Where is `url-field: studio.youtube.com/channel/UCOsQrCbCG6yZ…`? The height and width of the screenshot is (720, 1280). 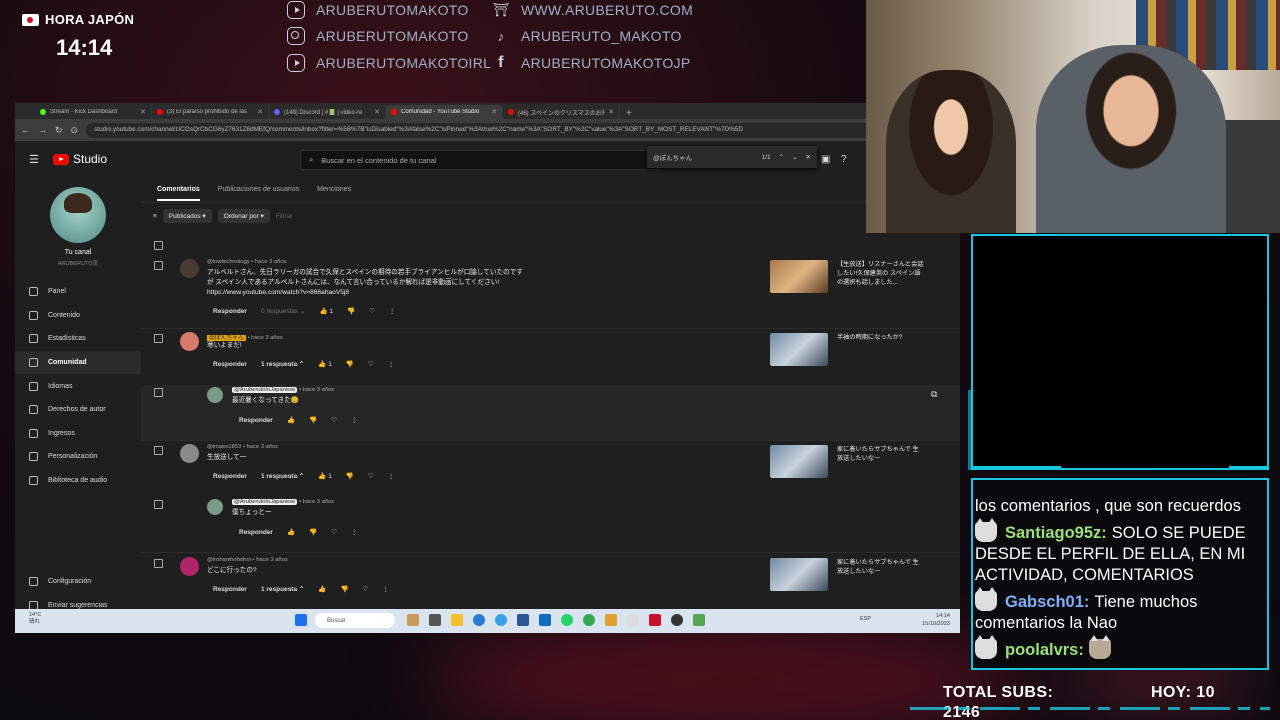 url-field: studio.youtube.com/channel/UCOsQrCbCG6yZ… is located at coordinates (504, 130).